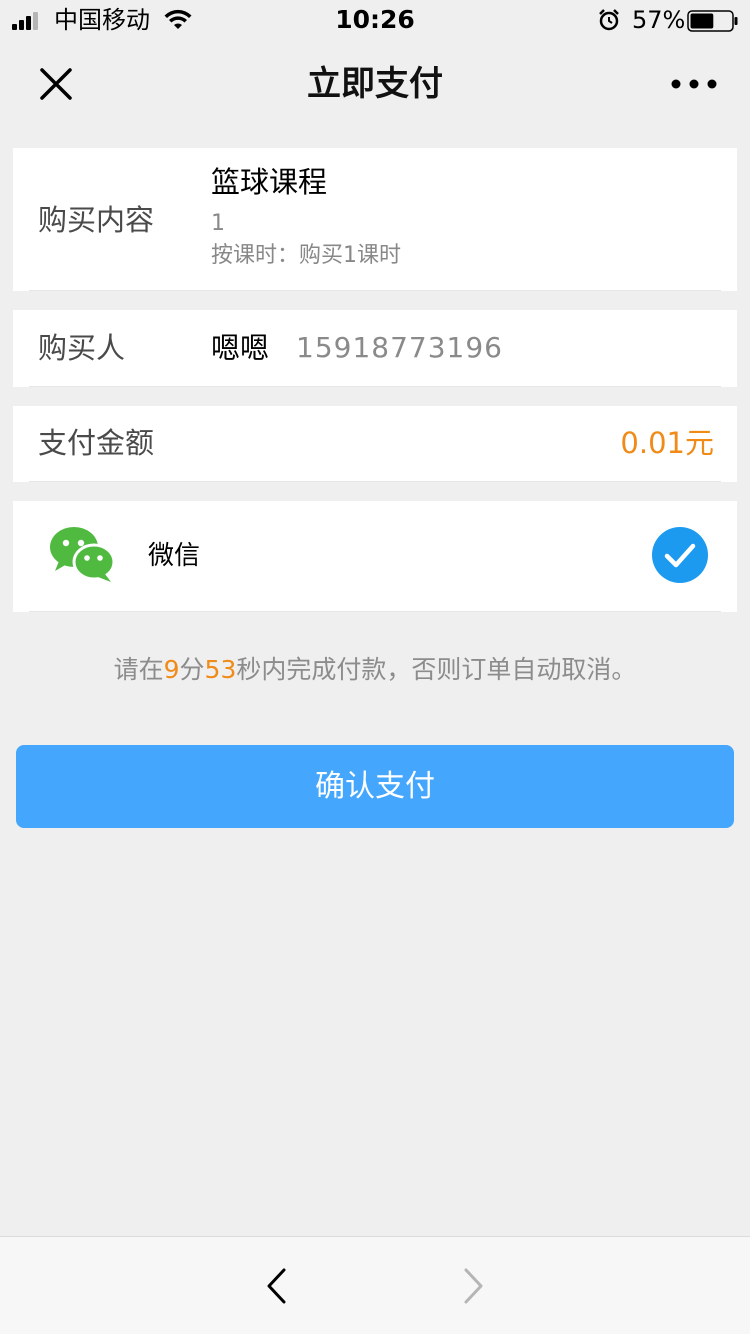 This screenshot has height=1334, width=750. Describe the element at coordinates (269, 182) in the screenshot. I see `course-name: 篮球课程` at that location.